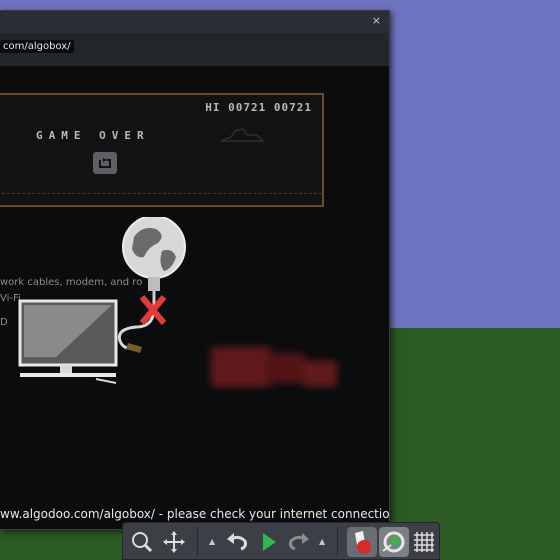  What do you see at coordinates (274, 367) in the screenshot?
I see `blurred-red-figure` at bounding box center [274, 367].